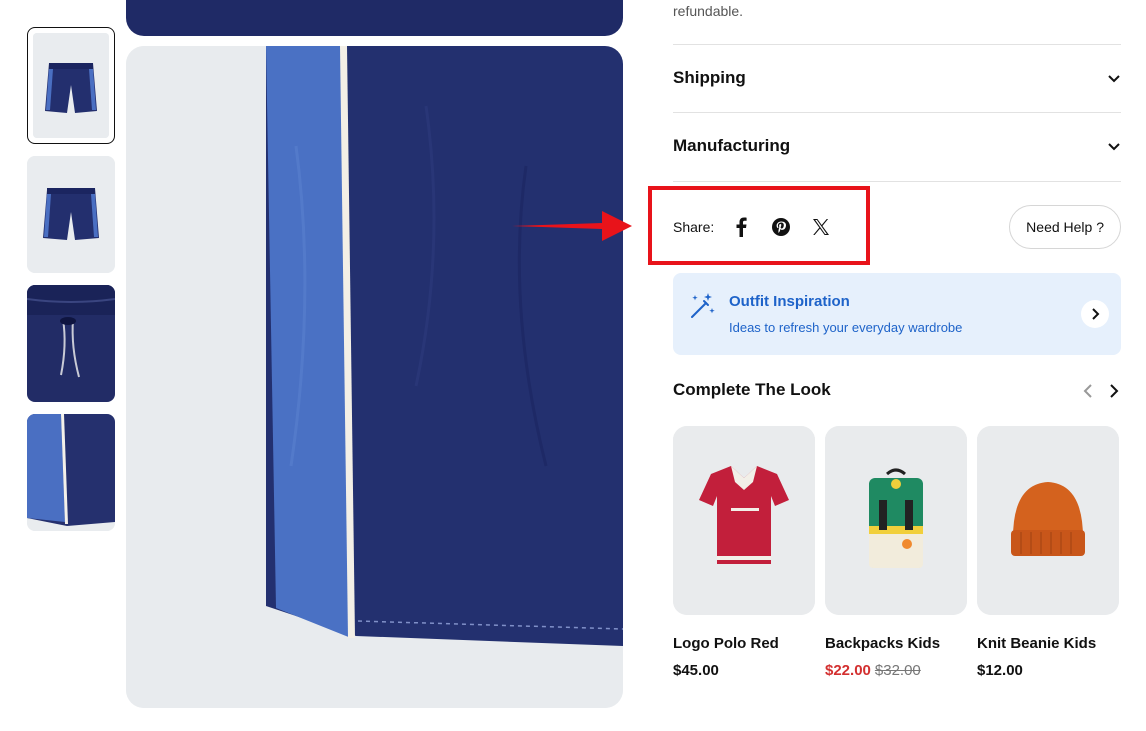 This screenshot has height=731, width=1146. Describe the element at coordinates (708, 11) in the screenshot. I see `refund-policy-text: refundable.` at that location.